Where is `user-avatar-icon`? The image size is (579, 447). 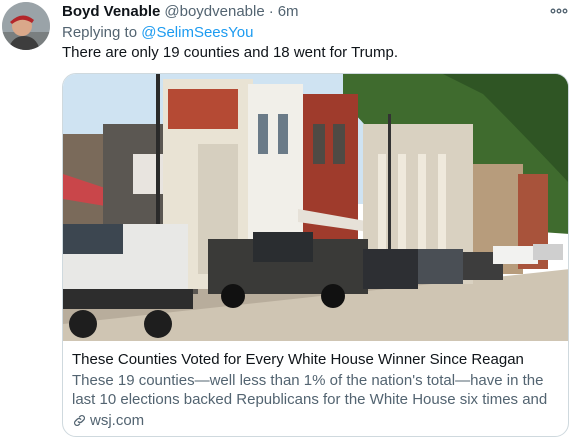 user-avatar-icon is located at coordinates (26, 26).